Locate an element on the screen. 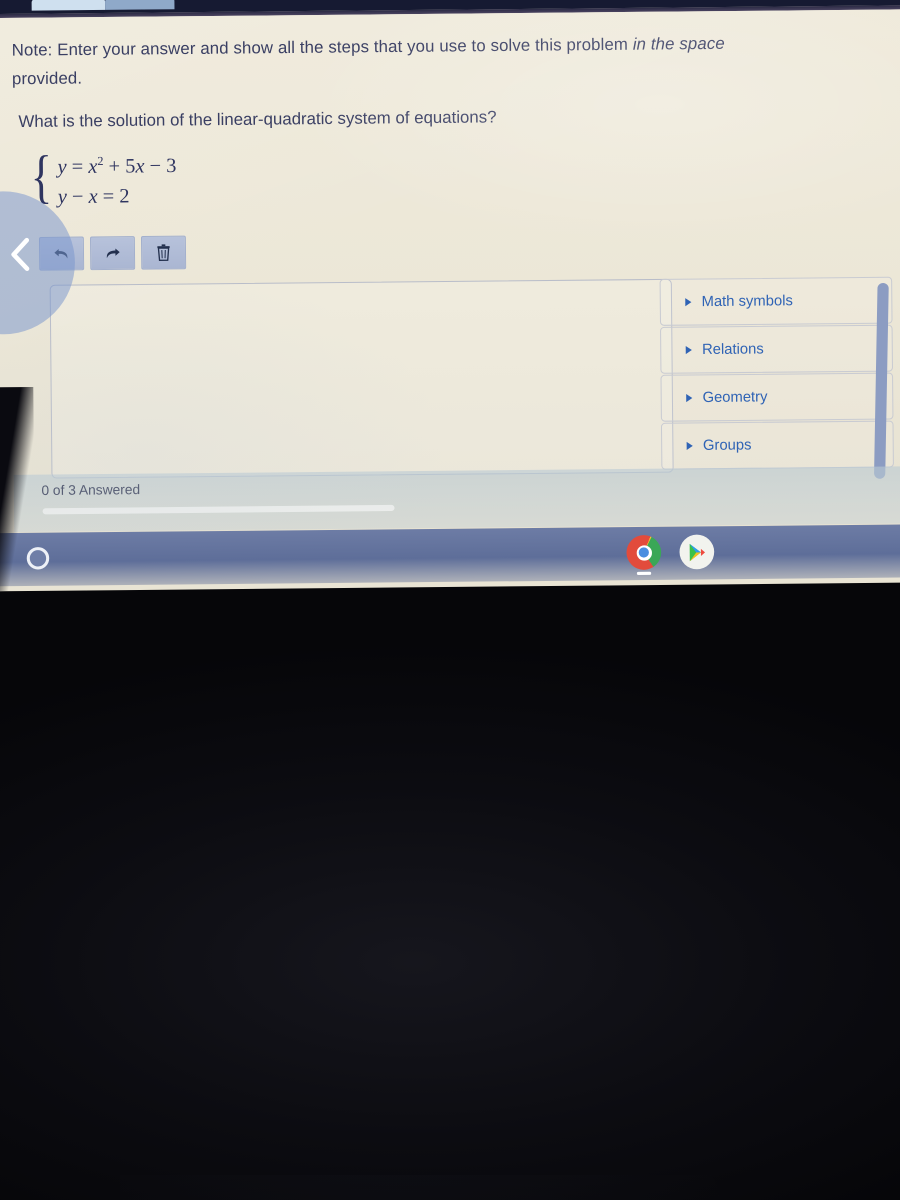  back-button is located at coordinates (20, 254).